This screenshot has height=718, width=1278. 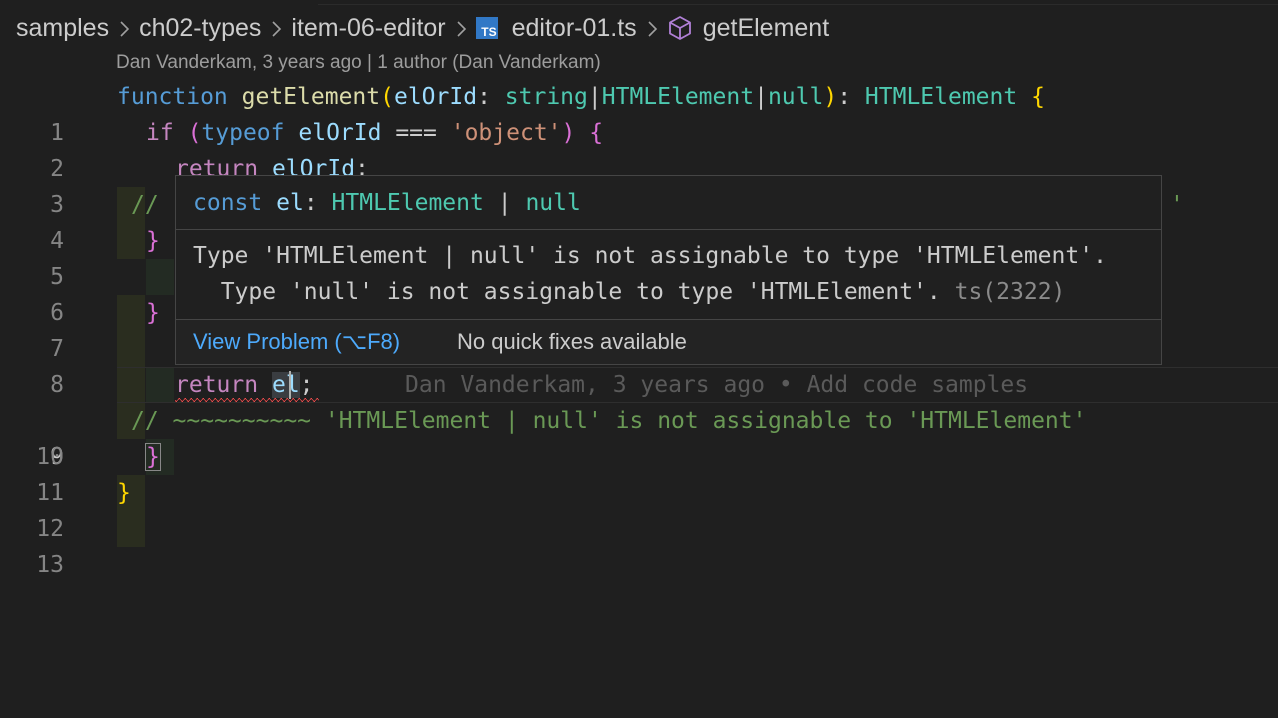 What do you see at coordinates (639, 3) in the screenshot?
I see `title-bar-edge` at bounding box center [639, 3].